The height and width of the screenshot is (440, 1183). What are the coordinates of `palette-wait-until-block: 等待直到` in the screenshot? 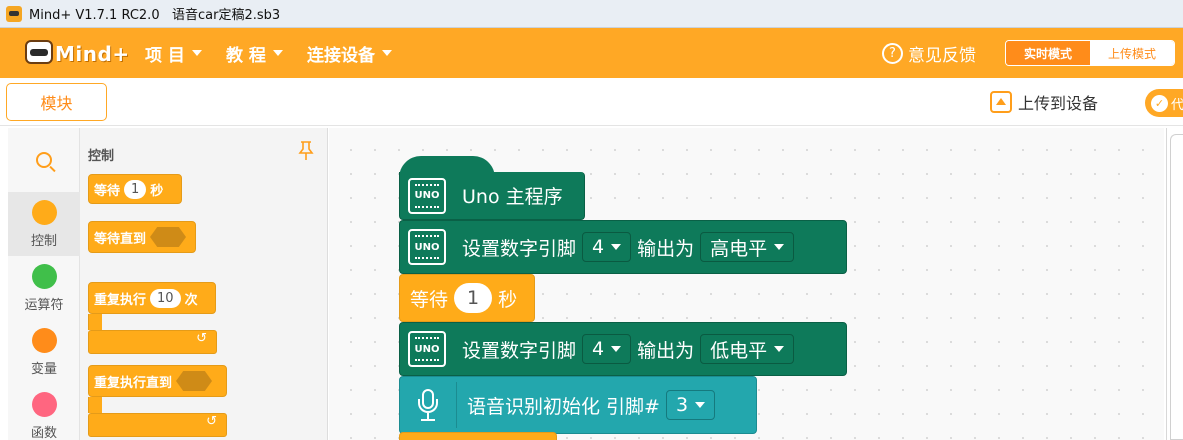 It's located at (142, 237).